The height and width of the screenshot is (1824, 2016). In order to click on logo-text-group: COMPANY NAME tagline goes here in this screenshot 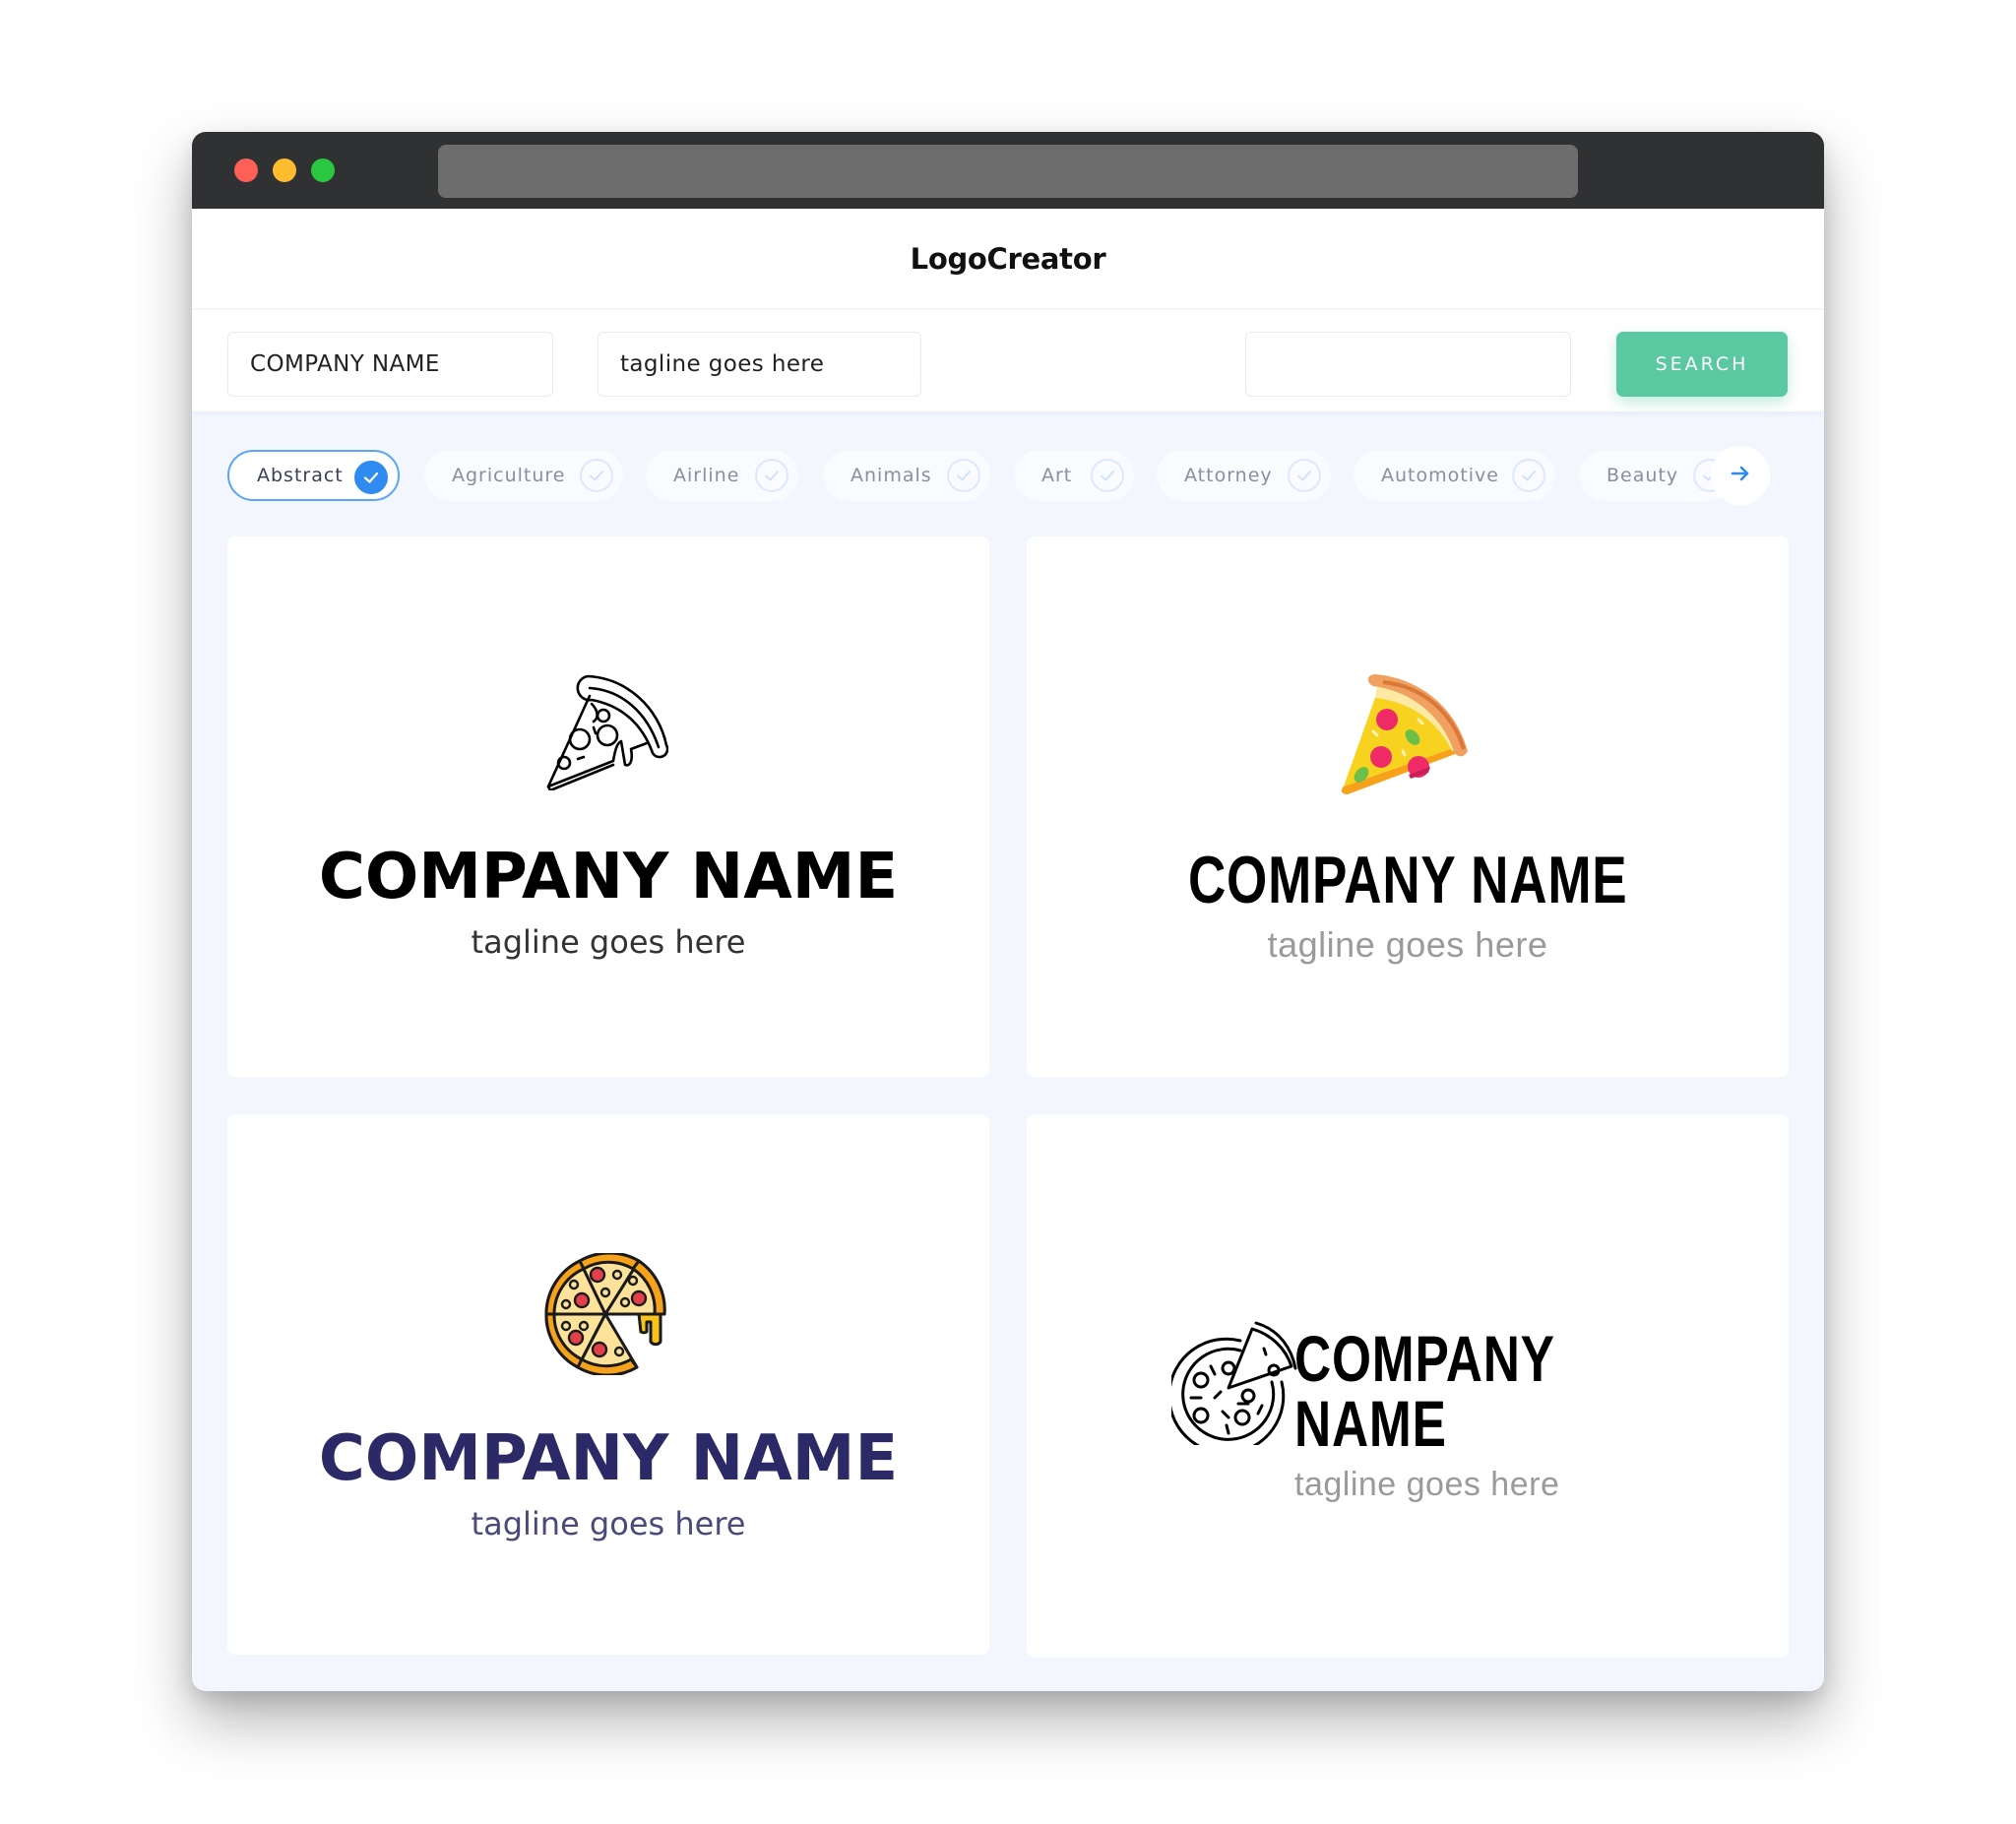, I will do `click(1541, 1413)`.